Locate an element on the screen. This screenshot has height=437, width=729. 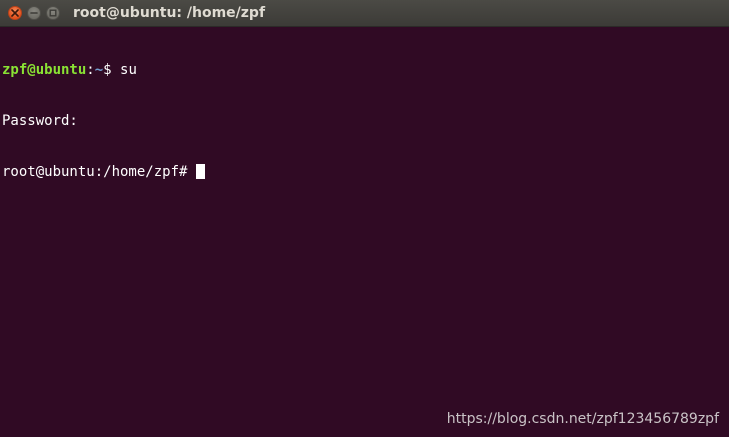
password-prompt: Password: is located at coordinates (40, 121).